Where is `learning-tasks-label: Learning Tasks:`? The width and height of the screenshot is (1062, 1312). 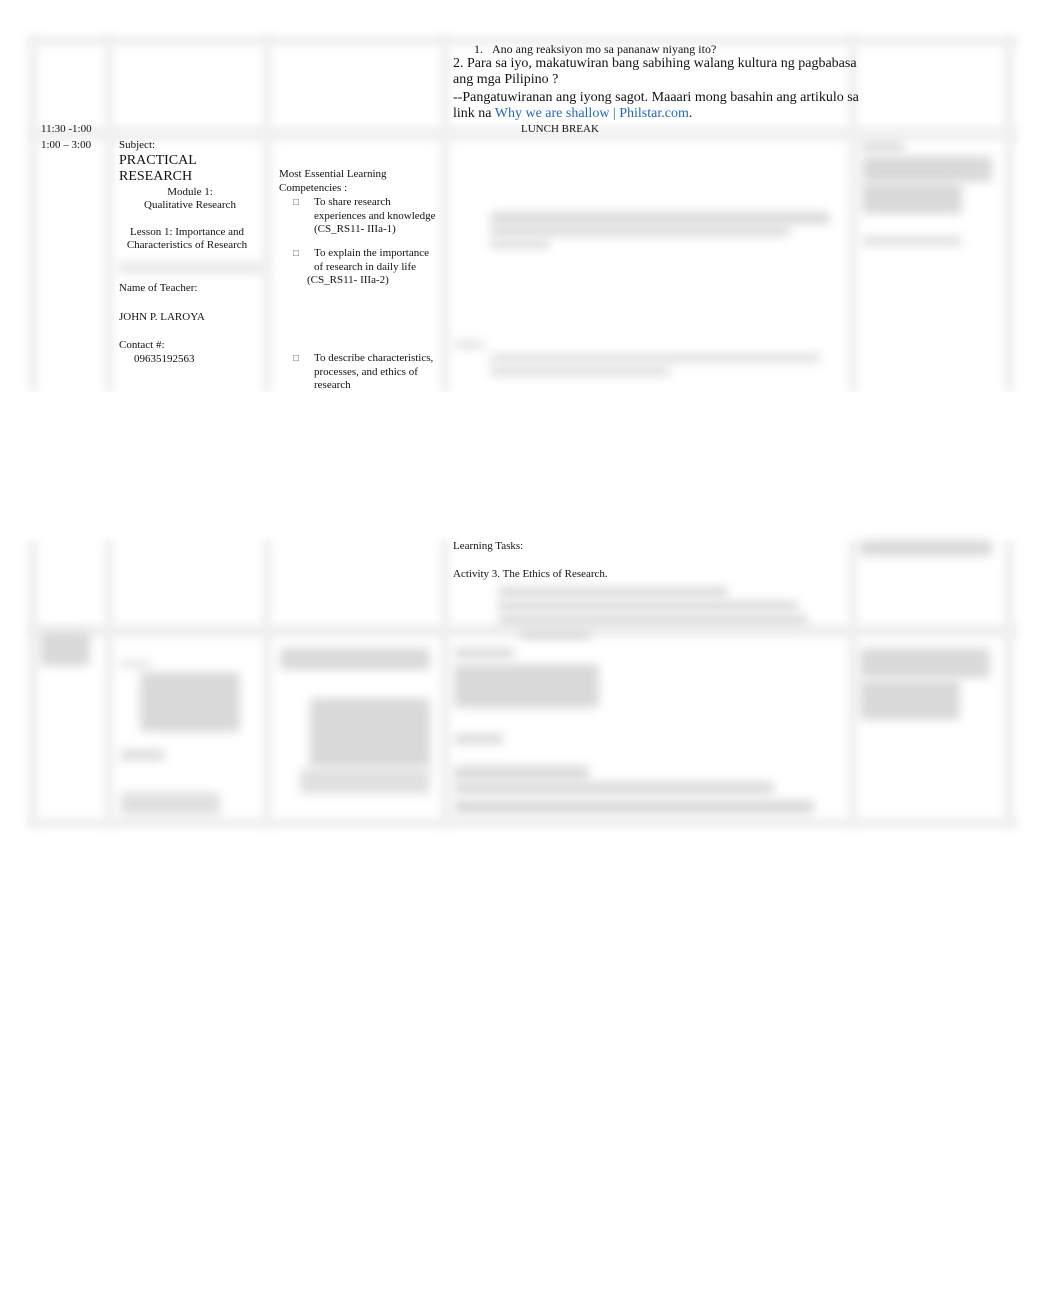
learning-tasks-label: Learning Tasks: is located at coordinates (488, 546).